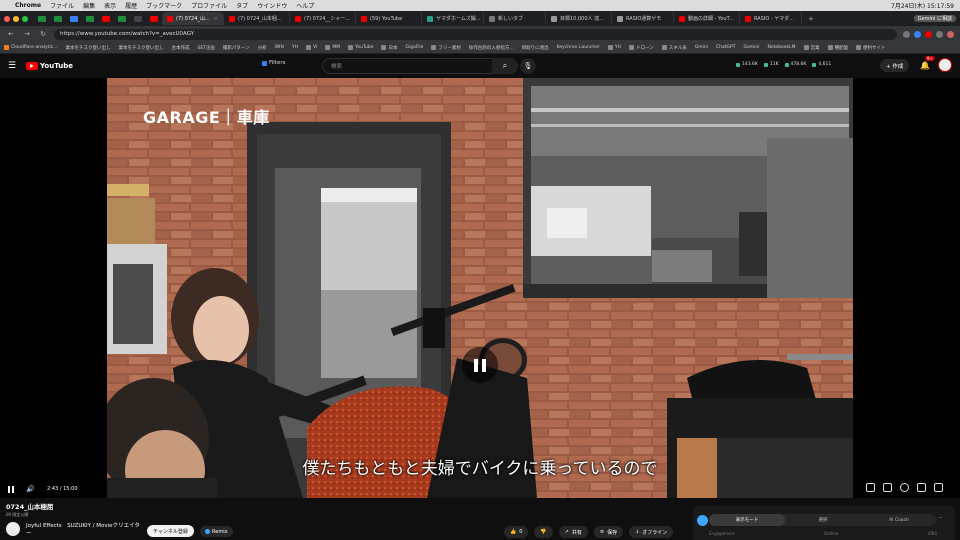  Describe the element at coordinates (608, 532) in the screenshot. I see `save-button: ≡ 保存` at that location.